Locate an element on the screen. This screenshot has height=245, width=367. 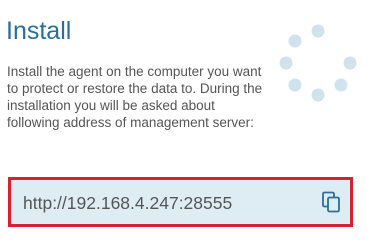
copy-icon is located at coordinates (331, 202).